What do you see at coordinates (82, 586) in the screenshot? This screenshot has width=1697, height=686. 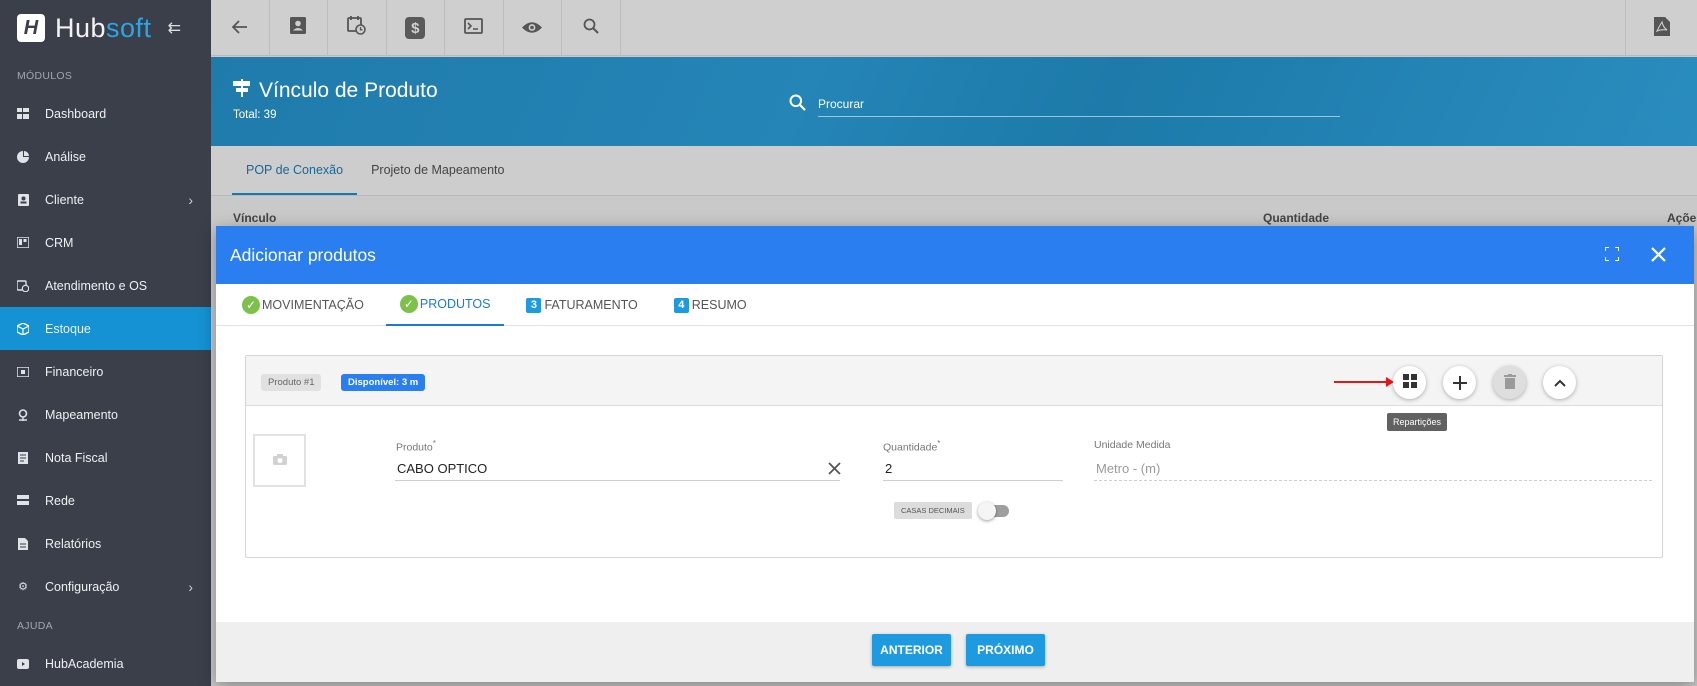 I see `sidebar-item-label: Configuração` at bounding box center [82, 586].